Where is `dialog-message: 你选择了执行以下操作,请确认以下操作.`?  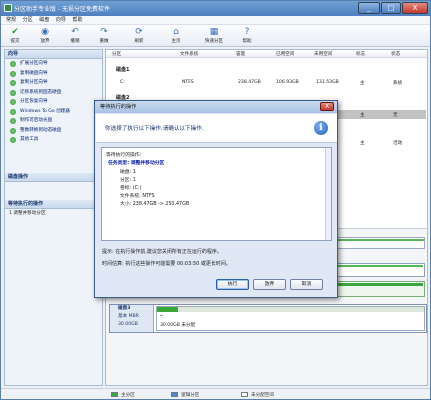 dialog-message: 你选择了执行以下操作,请确认以下操作. is located at coordinates (154, 129).